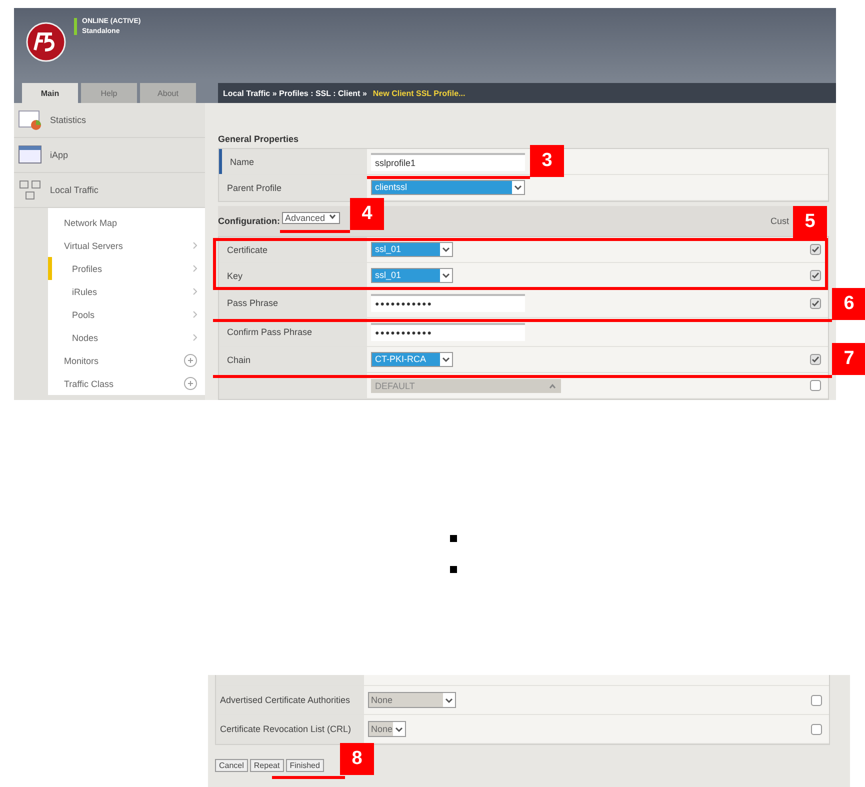  Describe the element at coordinates (126, 268) in the screenshot. I see `sidebar-item: Profiles` at that location.